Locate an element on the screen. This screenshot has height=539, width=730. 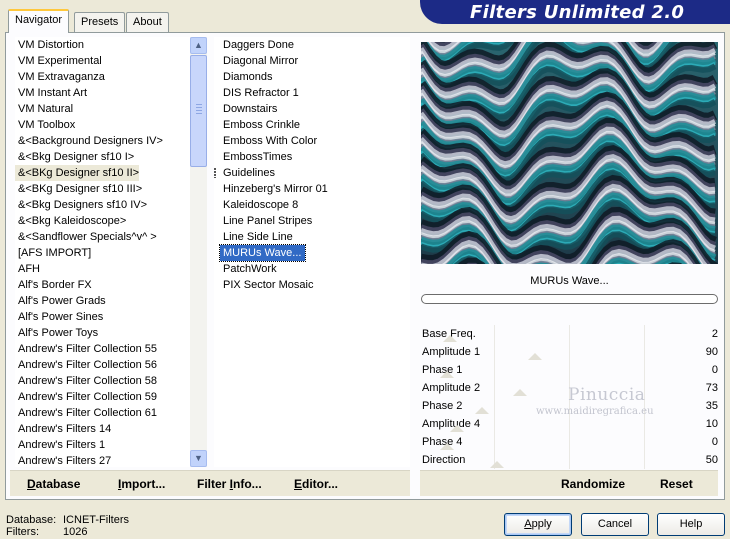
list-item: Andrew's Filters 1 is located at coordinates (102, 445).